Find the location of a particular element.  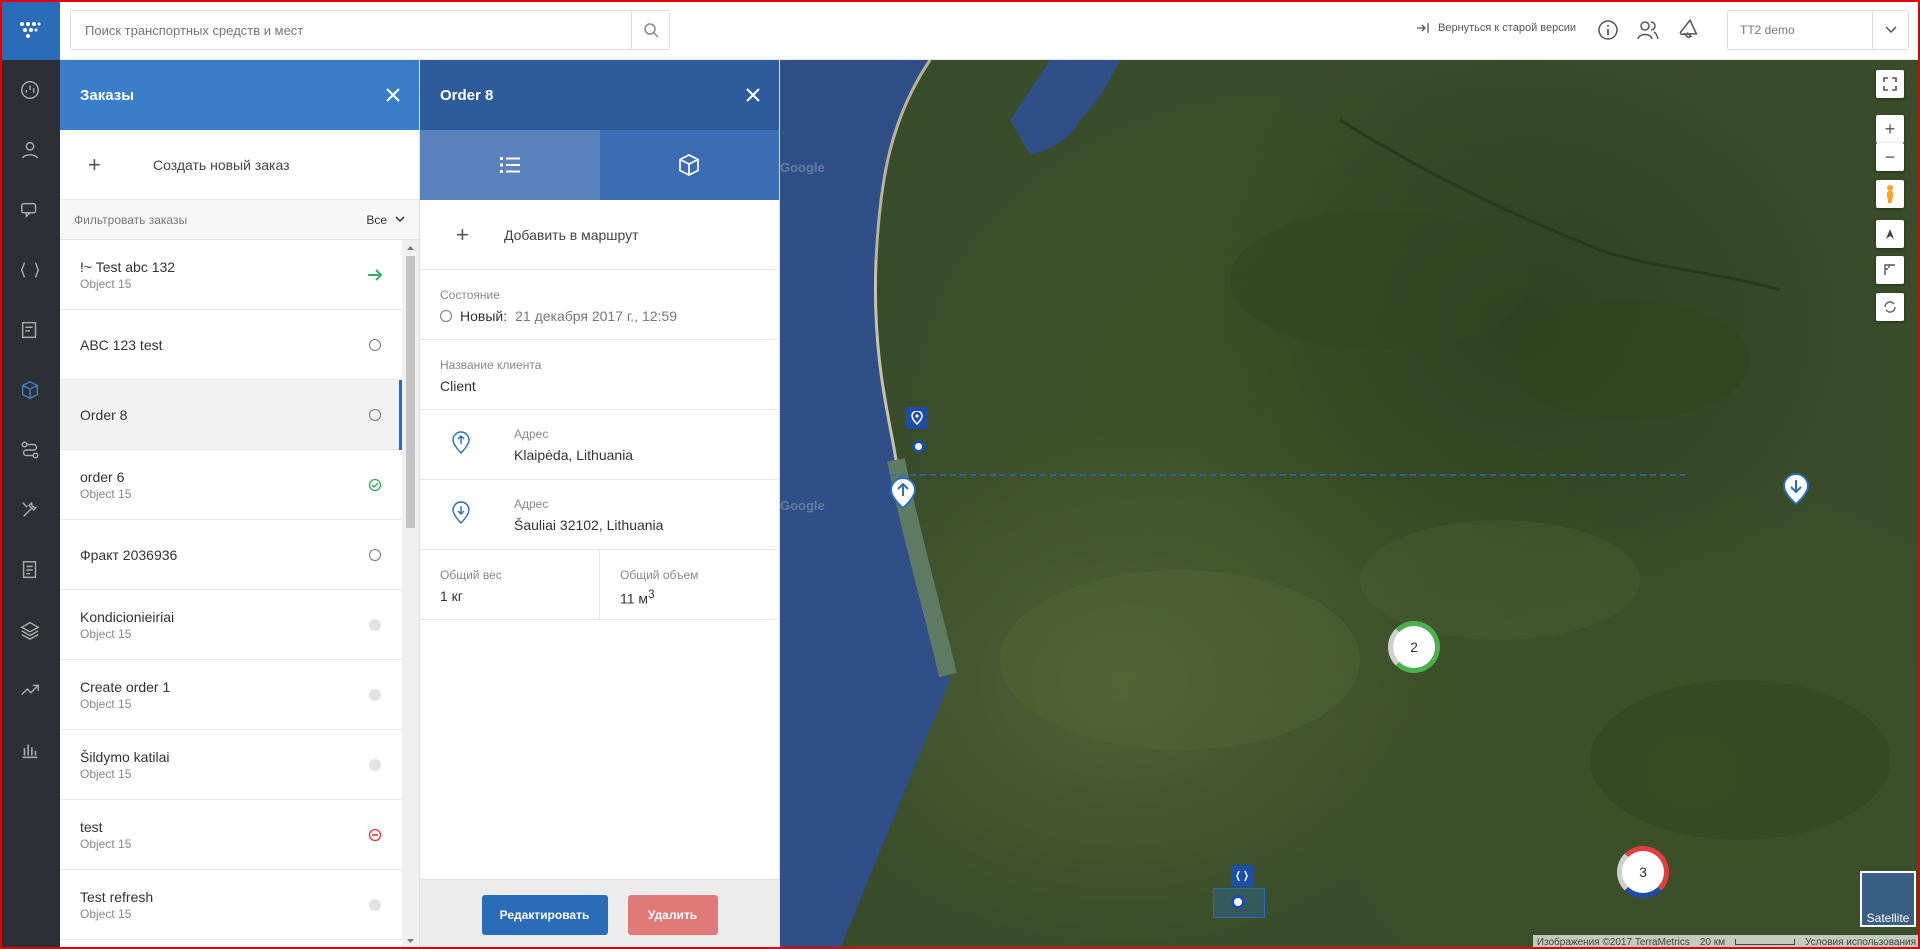

bar-chart-icon is located at coordinates (30, 751).